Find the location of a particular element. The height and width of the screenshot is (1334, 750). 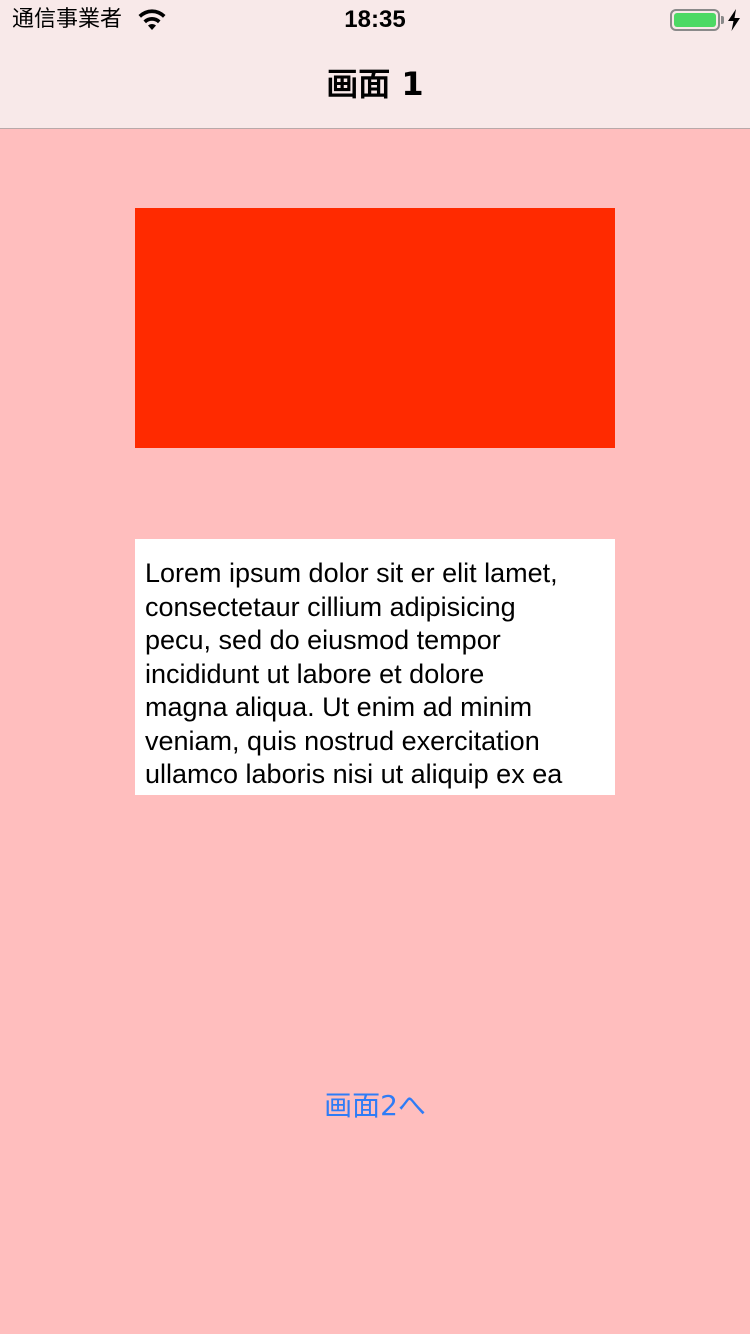

page-title: 画面 1 is located at coordinates (375, 84).